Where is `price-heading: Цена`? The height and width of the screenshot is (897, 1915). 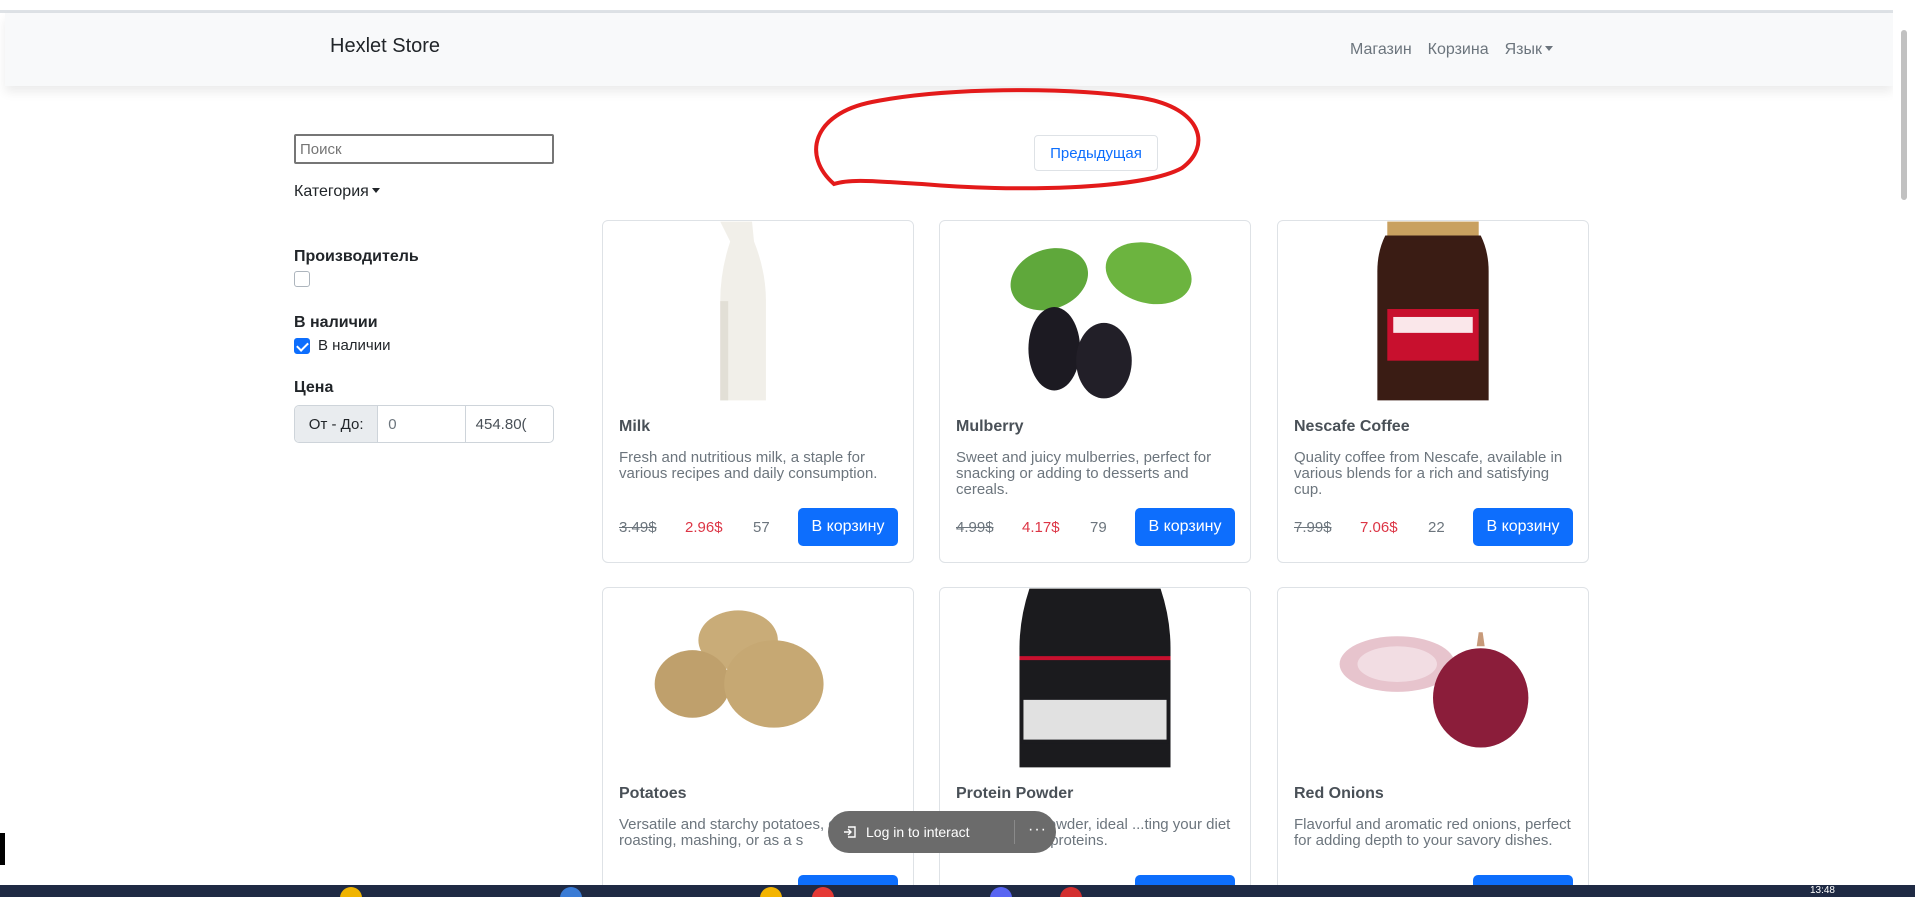 price-heading: Цена is located at coordinates (314, 387).